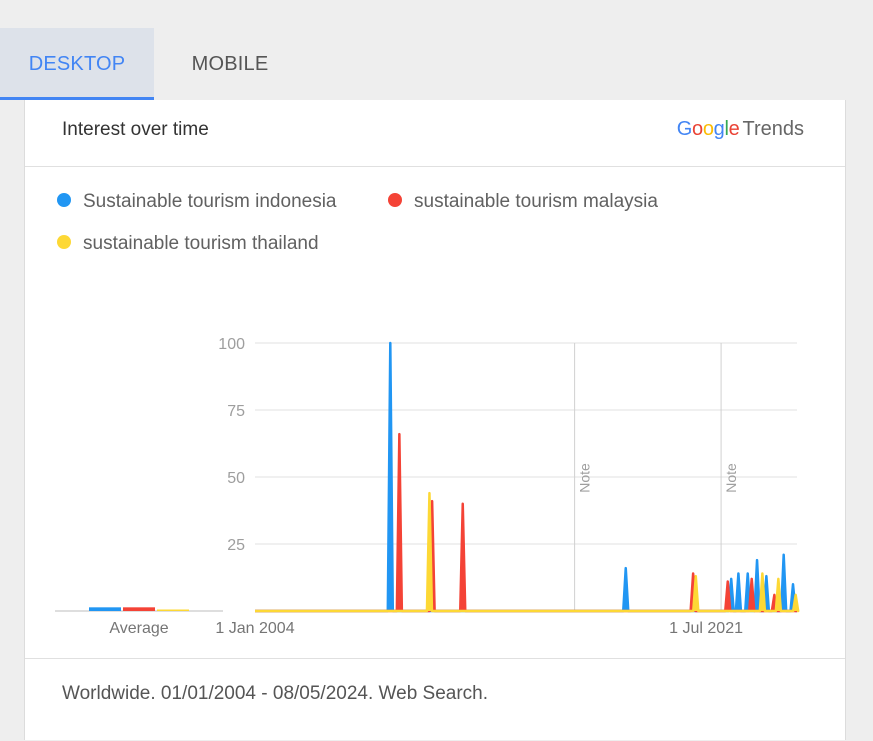  What do you see at coordinates (77, 64) in the screenshot?
I see `tab-desktop: DESKTOP` at bounding box center [77, 64].